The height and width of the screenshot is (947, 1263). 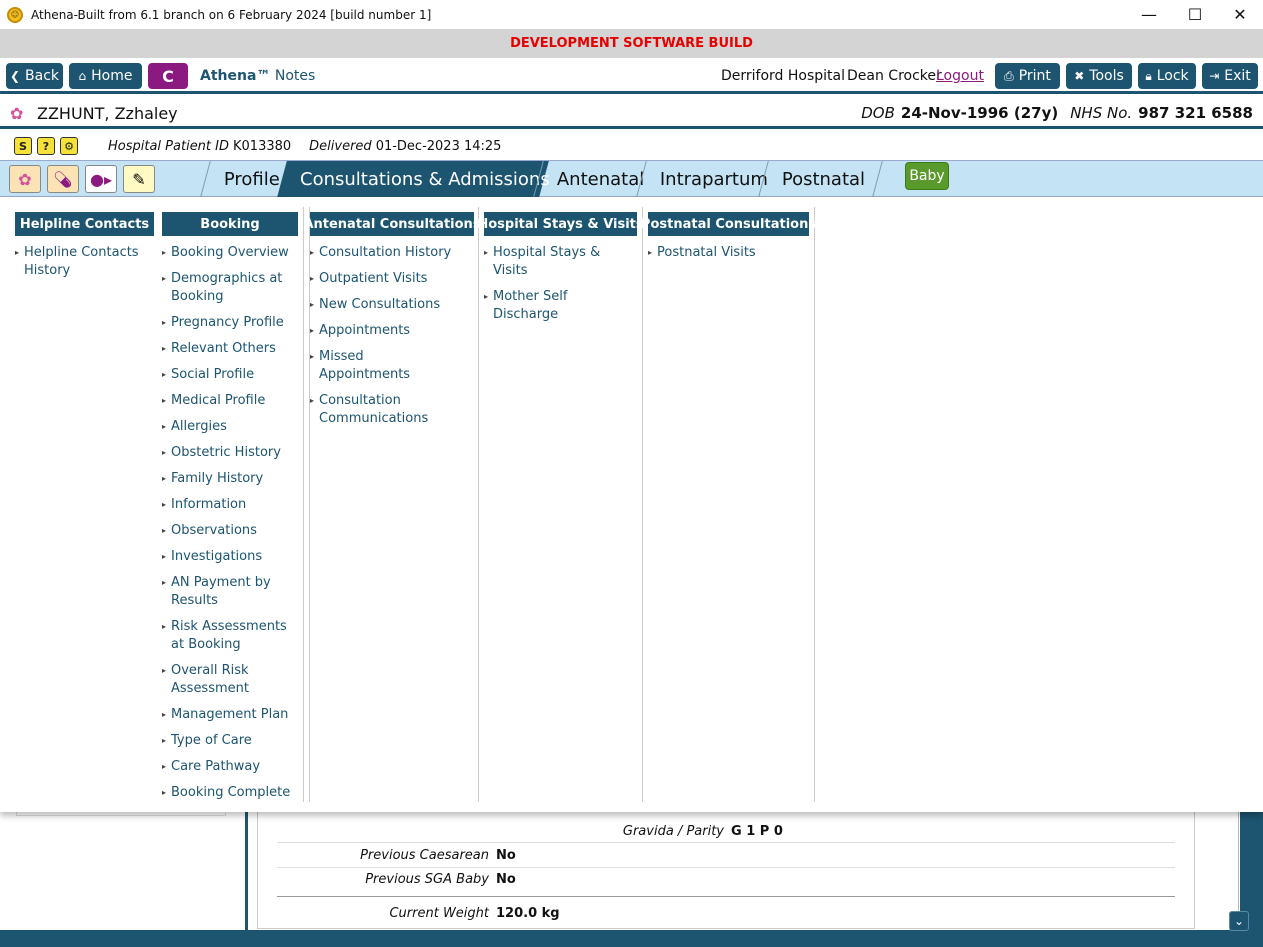 I want to click on close-window-button: ✕, so click(x=1240, y=14).